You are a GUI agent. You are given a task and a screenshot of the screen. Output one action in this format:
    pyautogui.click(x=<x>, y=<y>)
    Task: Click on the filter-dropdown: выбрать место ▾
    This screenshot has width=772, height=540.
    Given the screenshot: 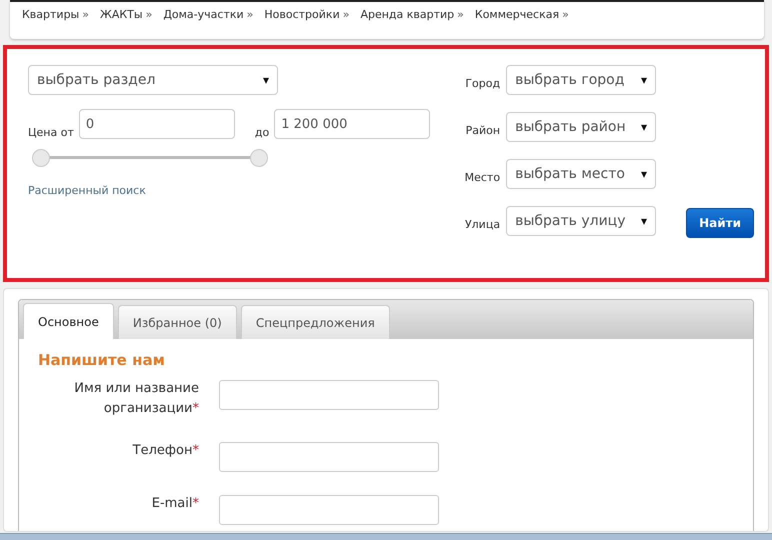 What is the action you would take?
    pyautogui.click(x=581, y=174)
    